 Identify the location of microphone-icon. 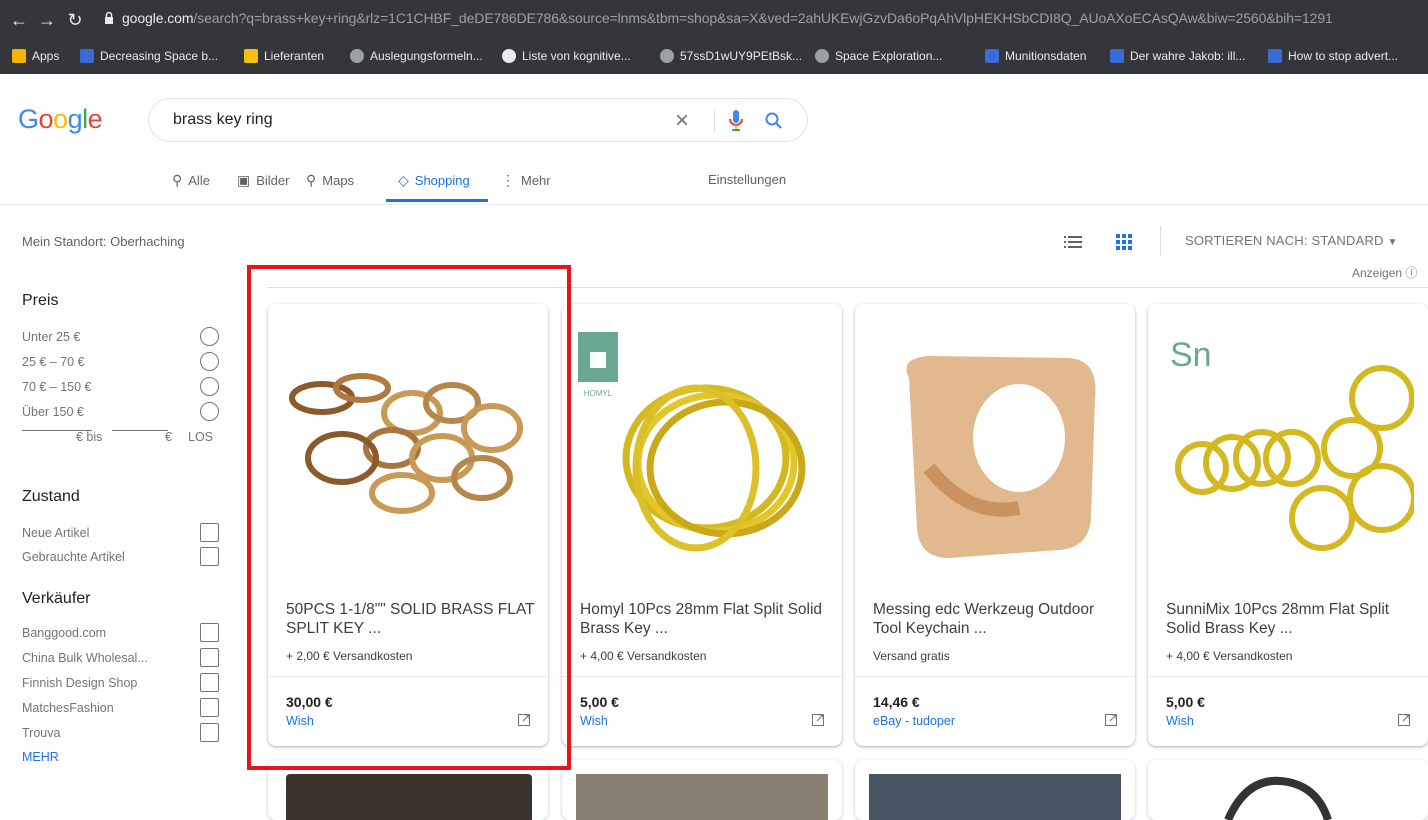
(736, 121).